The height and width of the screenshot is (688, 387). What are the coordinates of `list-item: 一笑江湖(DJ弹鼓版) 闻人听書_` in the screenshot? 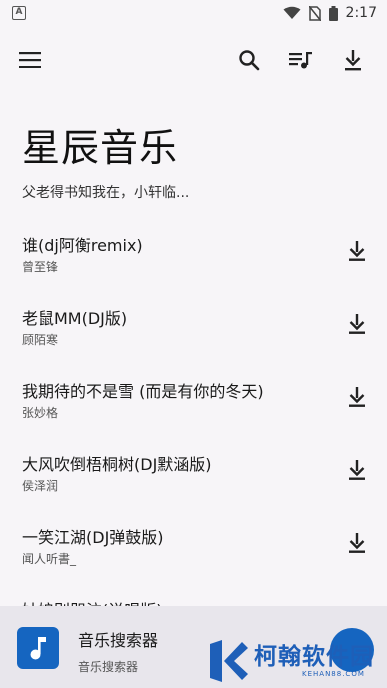 It's located at (193, 548).